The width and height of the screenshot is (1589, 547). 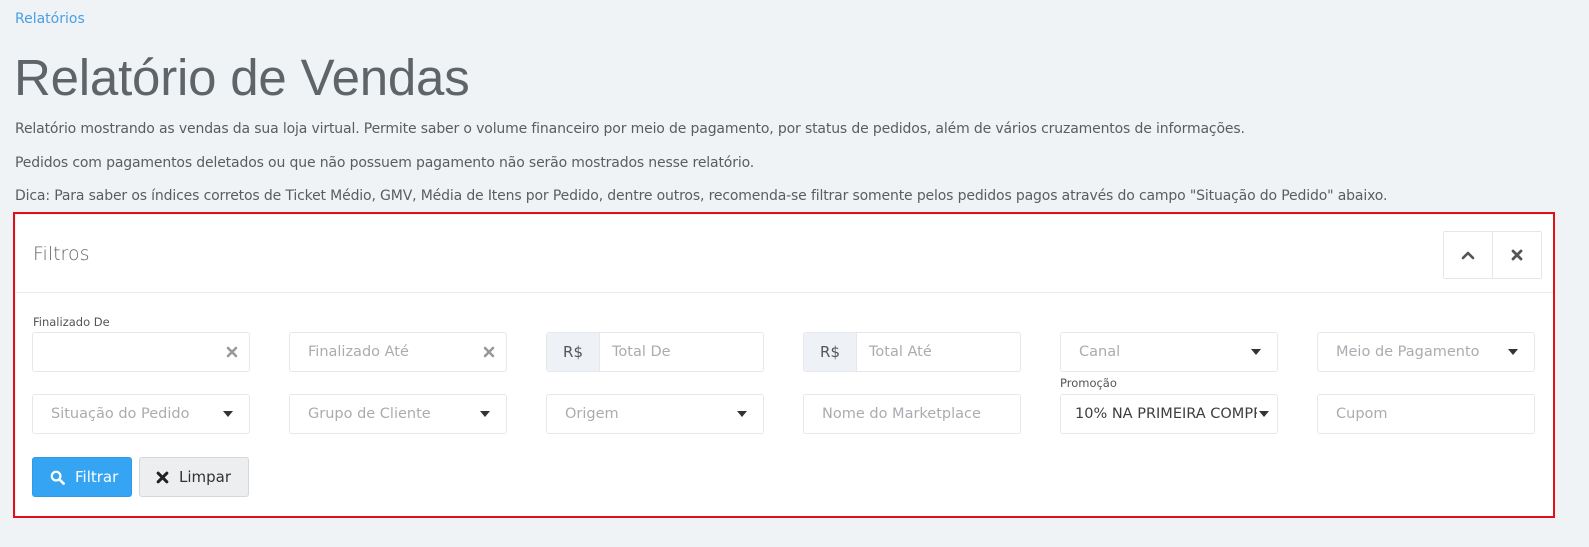 I want to click on page-title: Relatório de Vendas, so click(x=242, y=77).